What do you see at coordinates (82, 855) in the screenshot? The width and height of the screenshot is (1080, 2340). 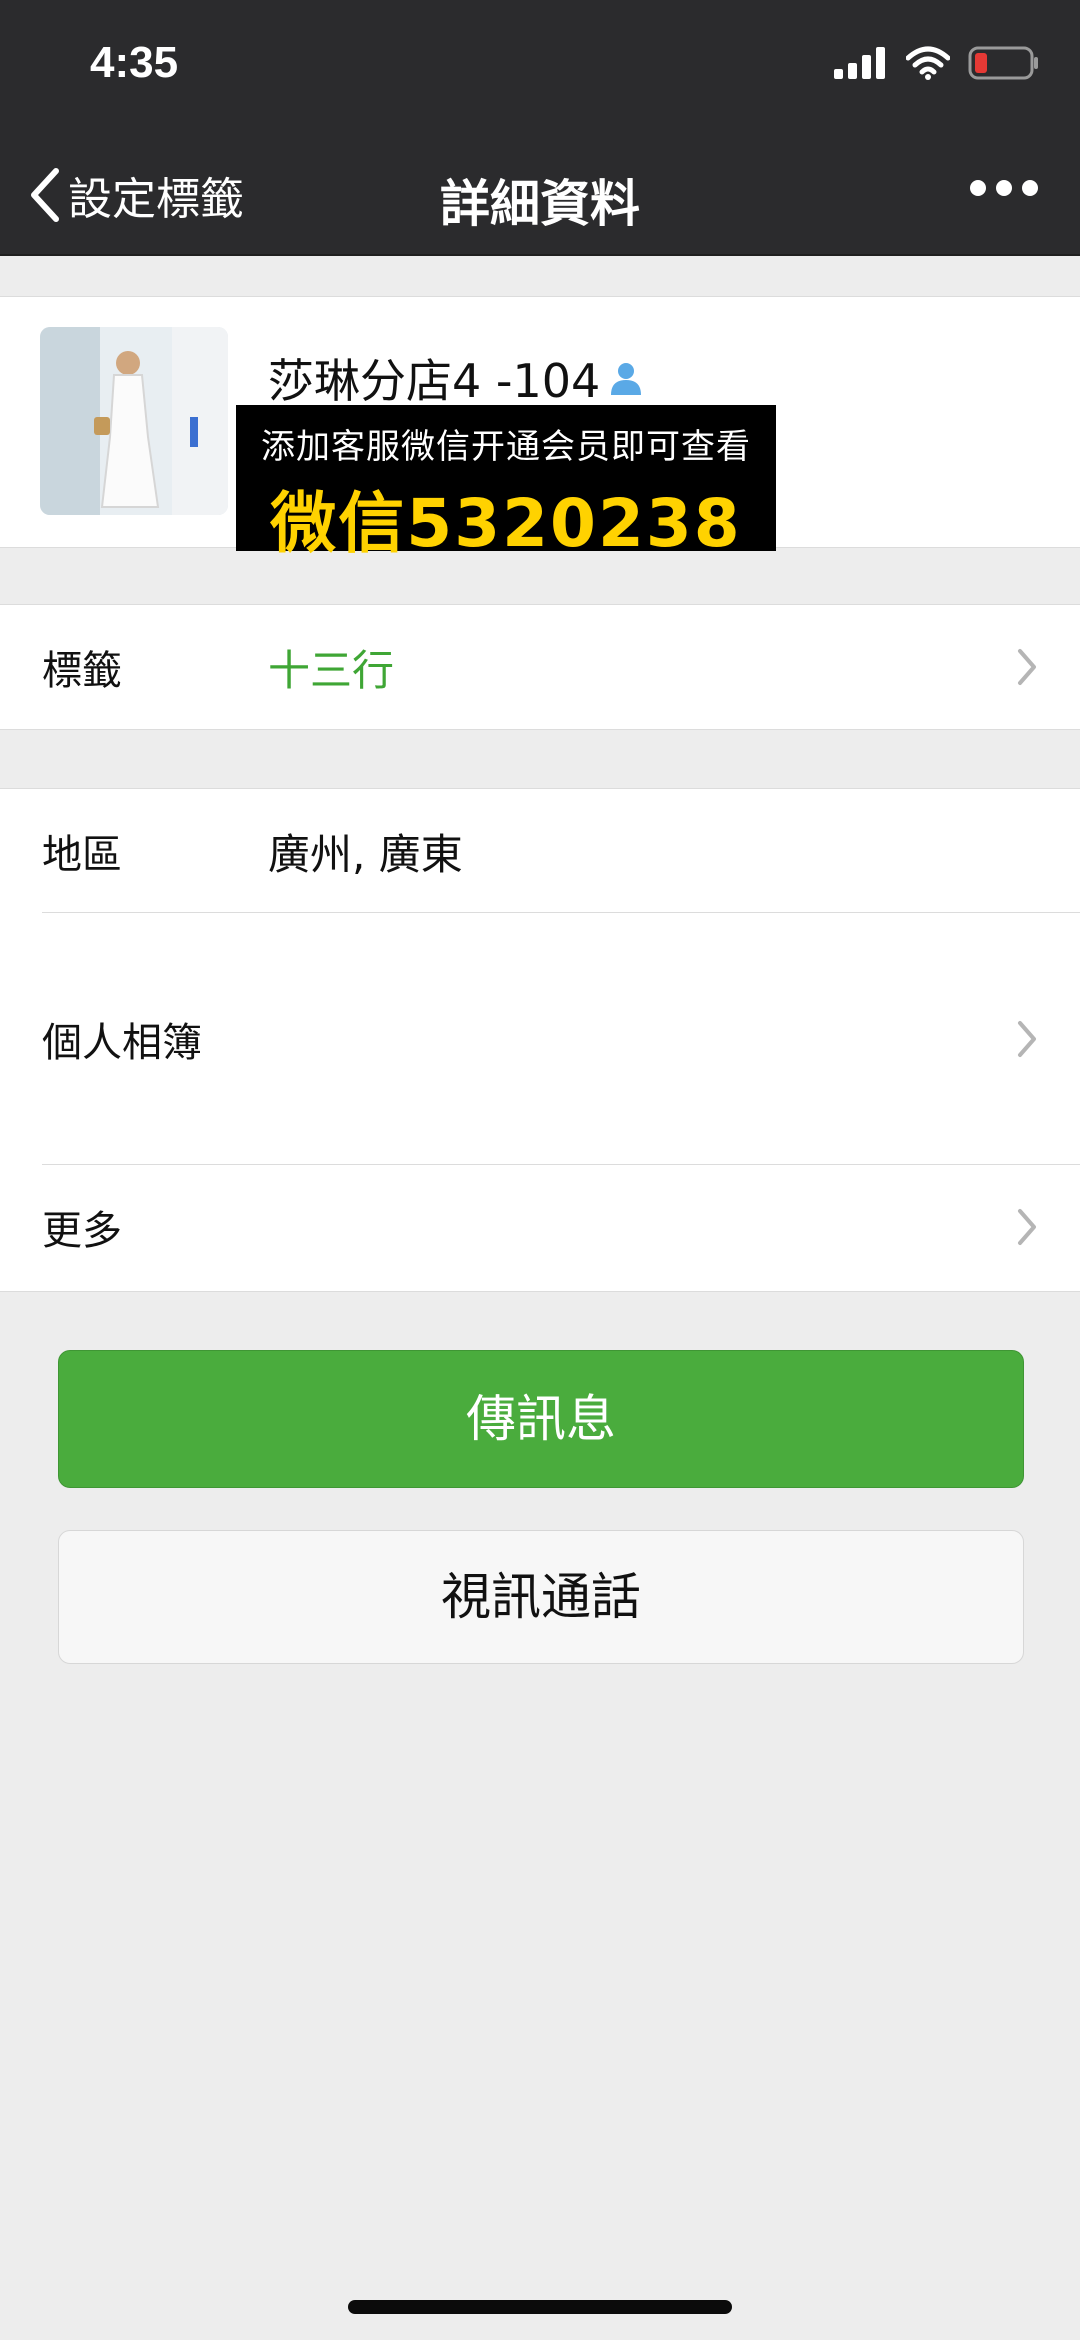 I see `region-label: 地區` at bounding box center [82, 855].